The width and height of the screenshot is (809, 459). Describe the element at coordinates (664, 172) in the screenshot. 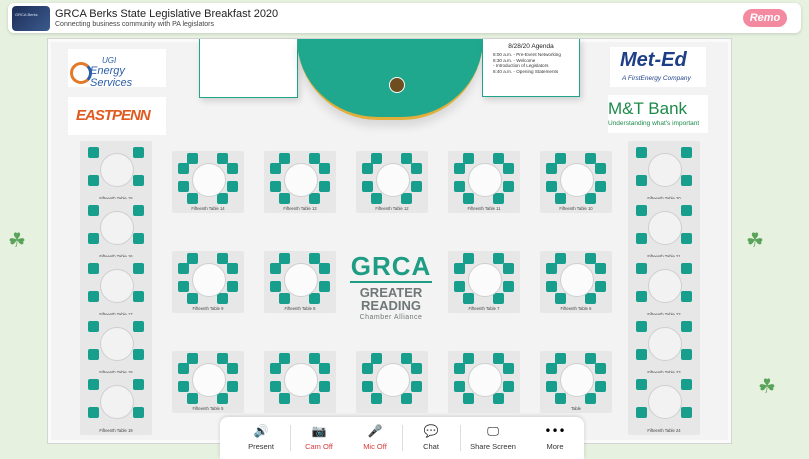

I see `meeting-table: Fifteenth Table 20` at that location.